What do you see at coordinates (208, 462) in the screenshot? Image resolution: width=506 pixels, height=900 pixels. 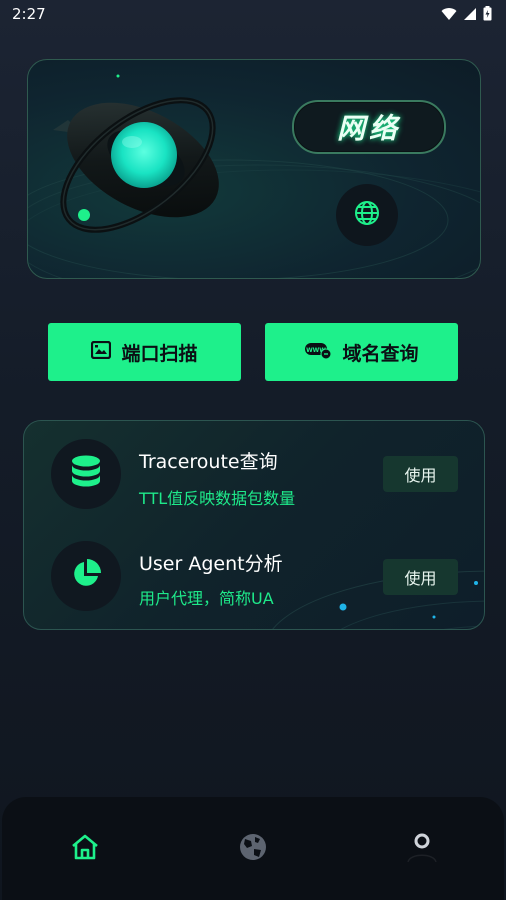 I see `traceroute-title: Traceroute查询` at bounding box center [208, 462].